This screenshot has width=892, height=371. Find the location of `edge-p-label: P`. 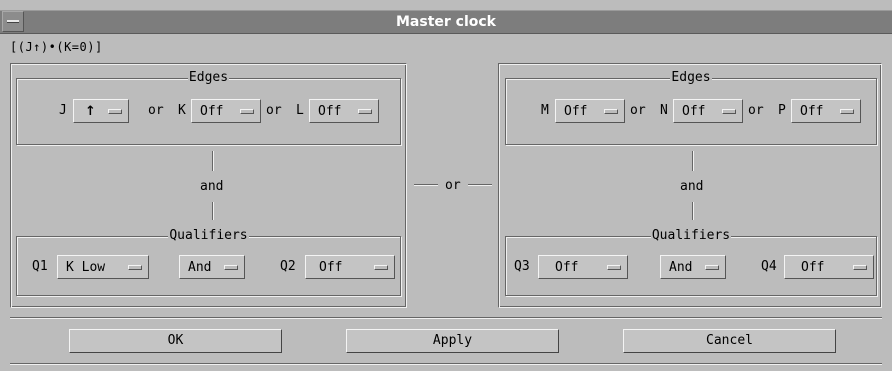

edge-p-label: P is located at coordinates (782, 110).